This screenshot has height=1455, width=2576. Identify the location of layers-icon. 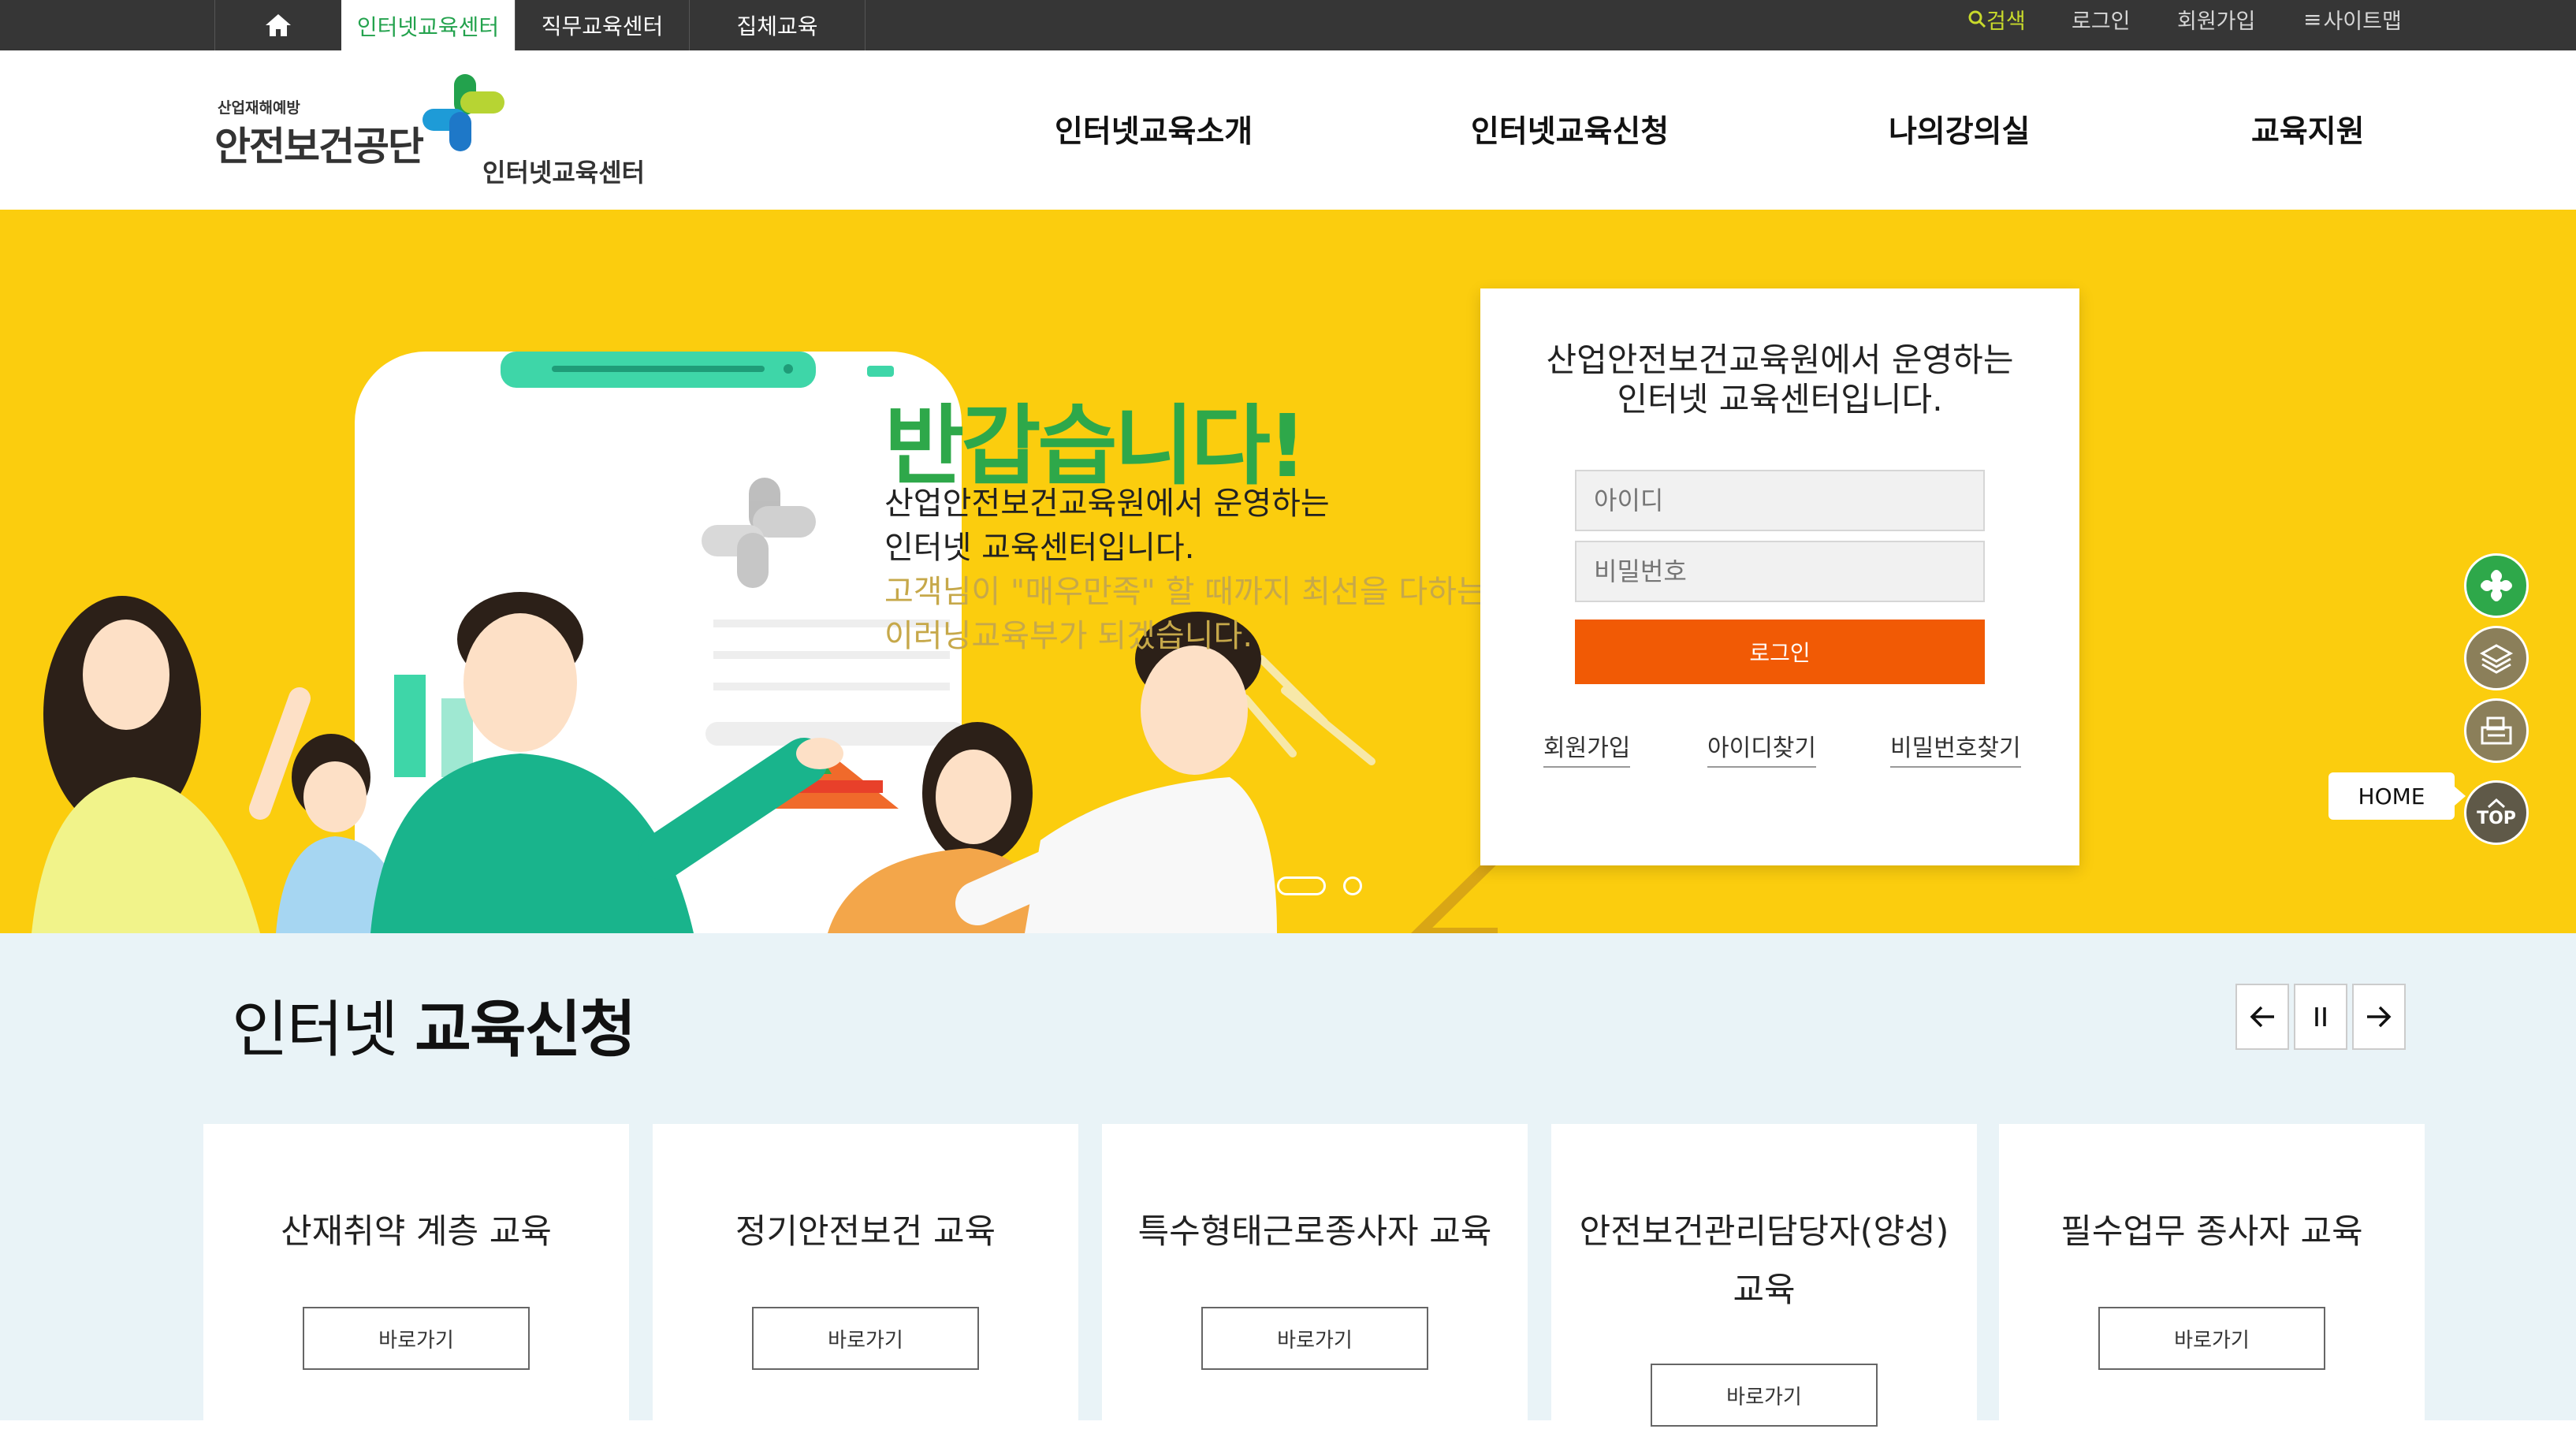
(2496, 659).